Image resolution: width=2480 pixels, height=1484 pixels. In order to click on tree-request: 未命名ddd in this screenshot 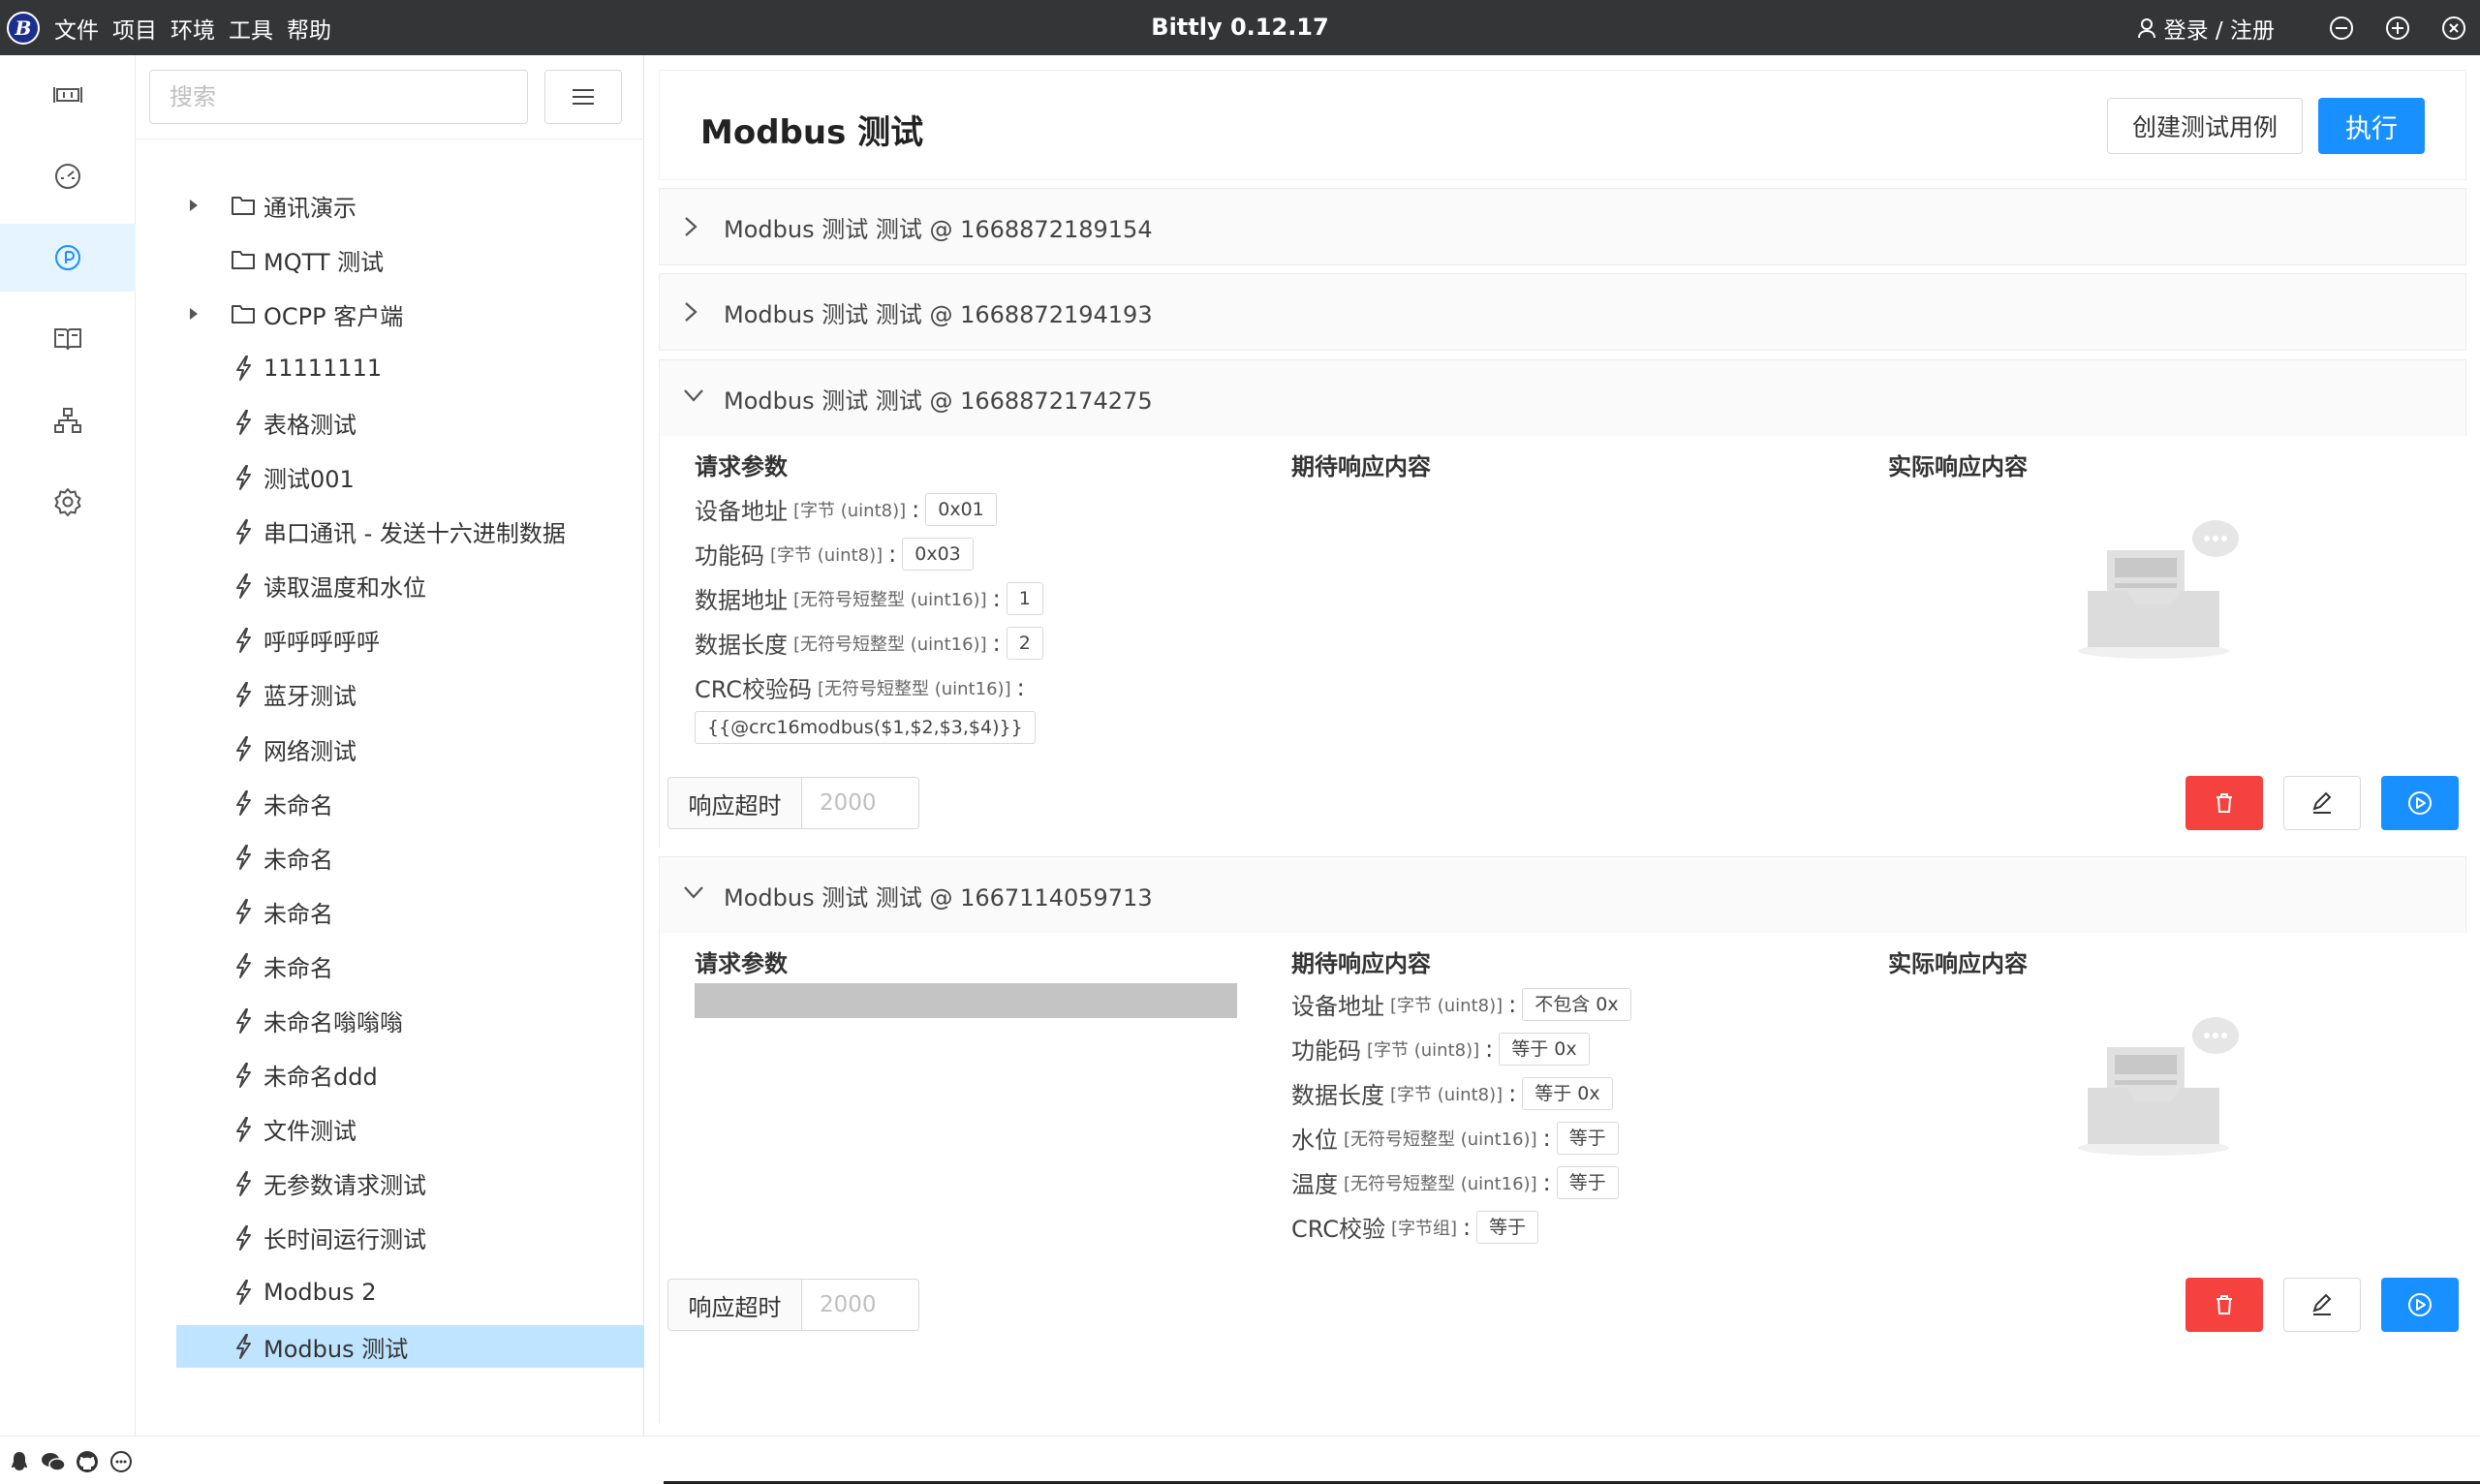, I will do `click(410, 1075)`.